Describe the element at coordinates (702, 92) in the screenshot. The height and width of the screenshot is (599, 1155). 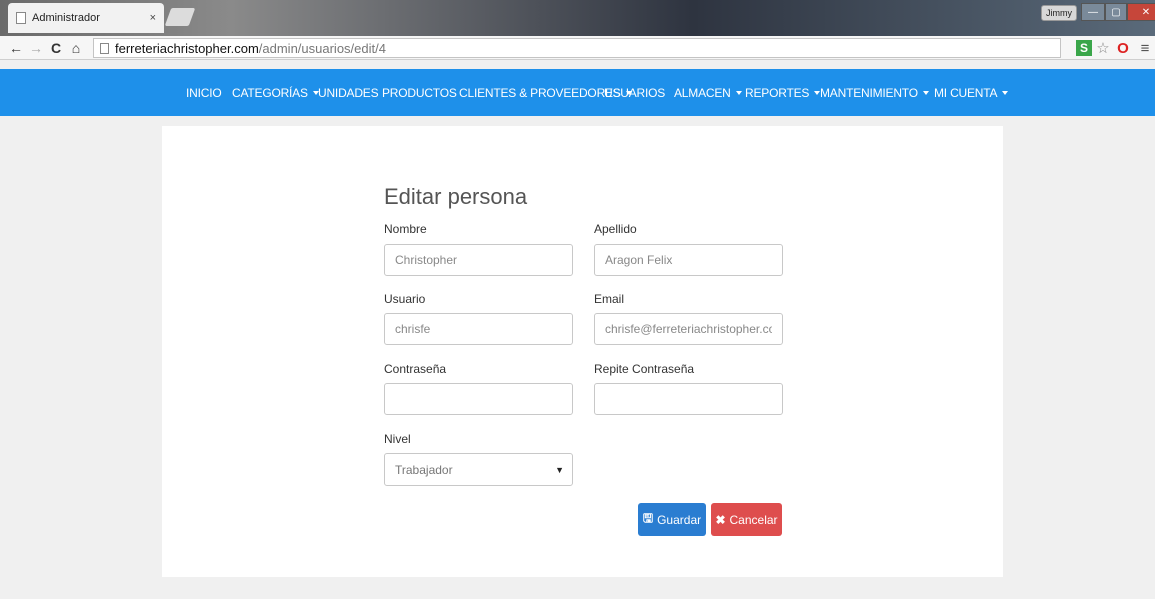
I see `nav-label: ALMACEN` at that location.